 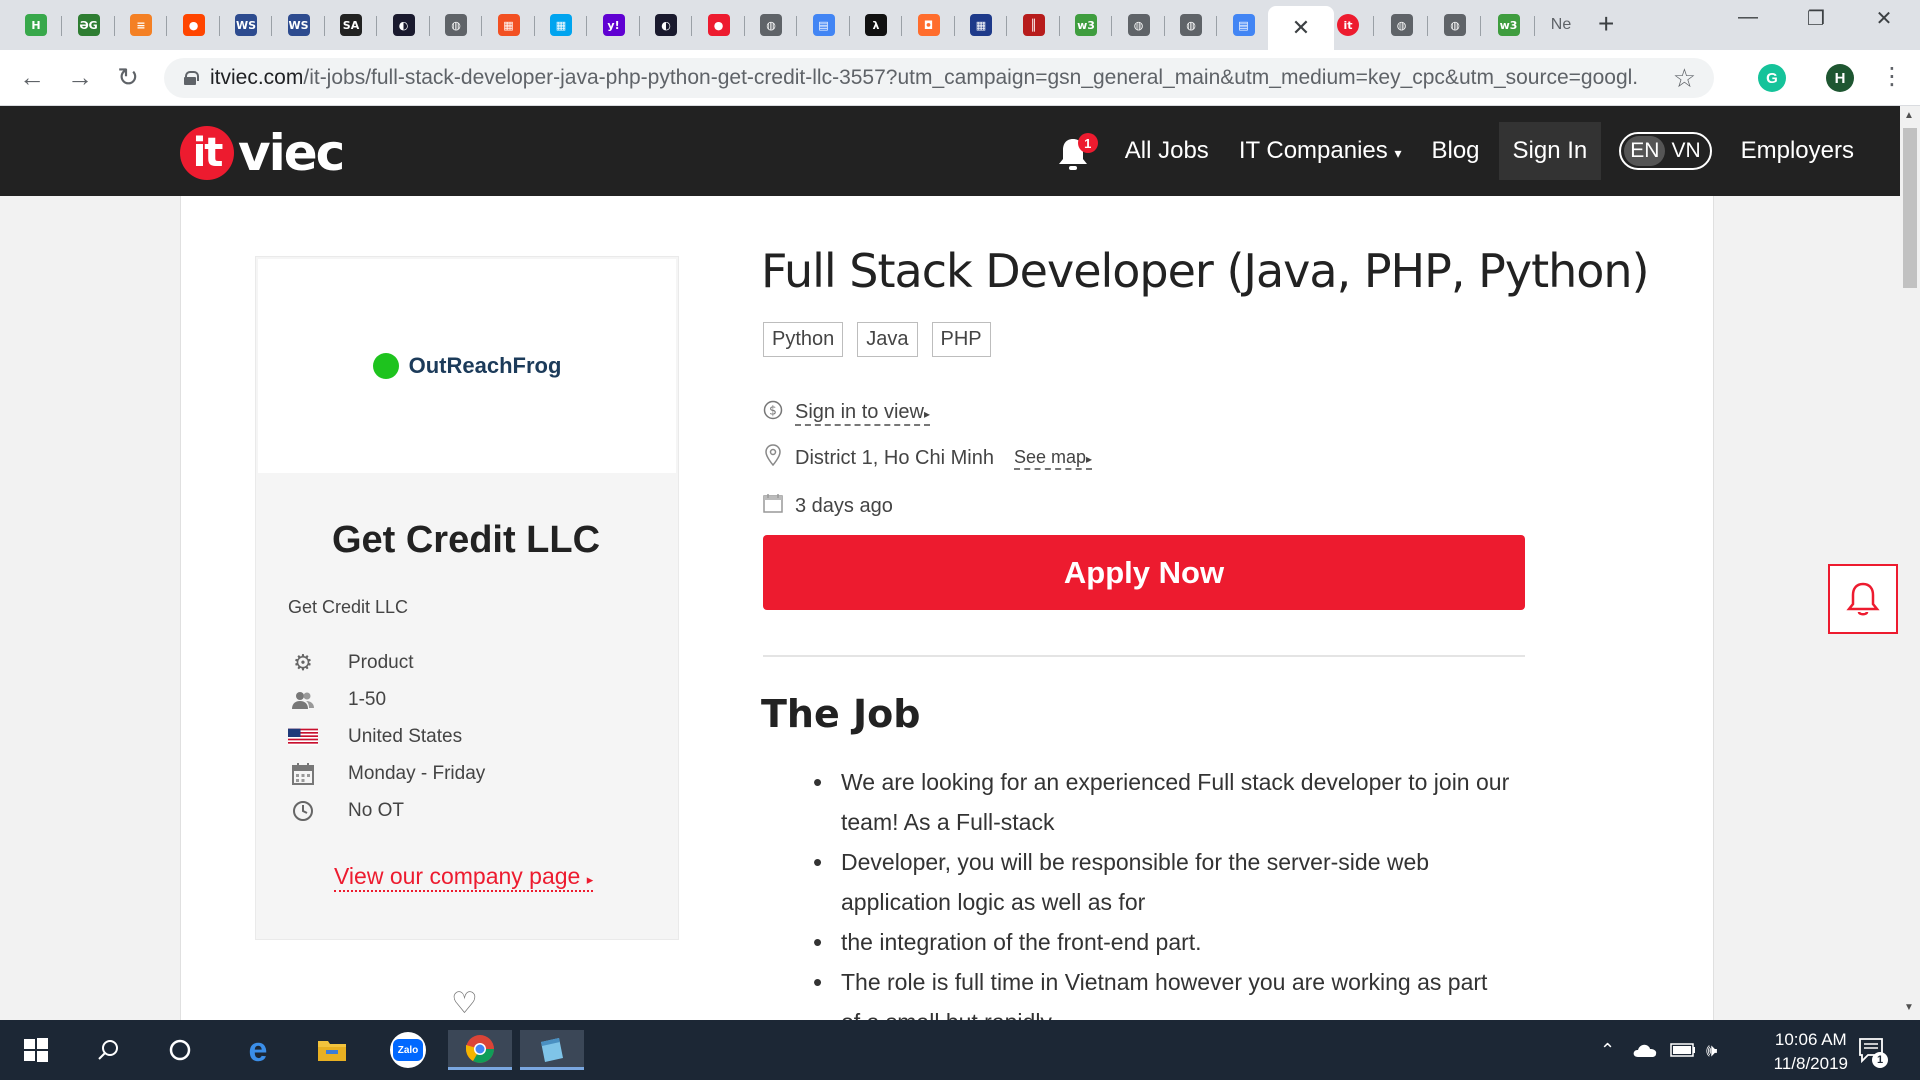 What do you see at coordinates (1685, 151) in the screenshot?
I see `lang-vn: VN` at bounding box center [1685, 151].